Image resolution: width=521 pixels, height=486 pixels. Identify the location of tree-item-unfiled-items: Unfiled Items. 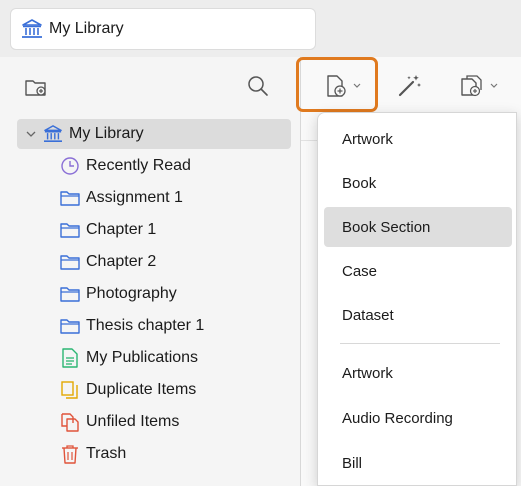
(119, 422).